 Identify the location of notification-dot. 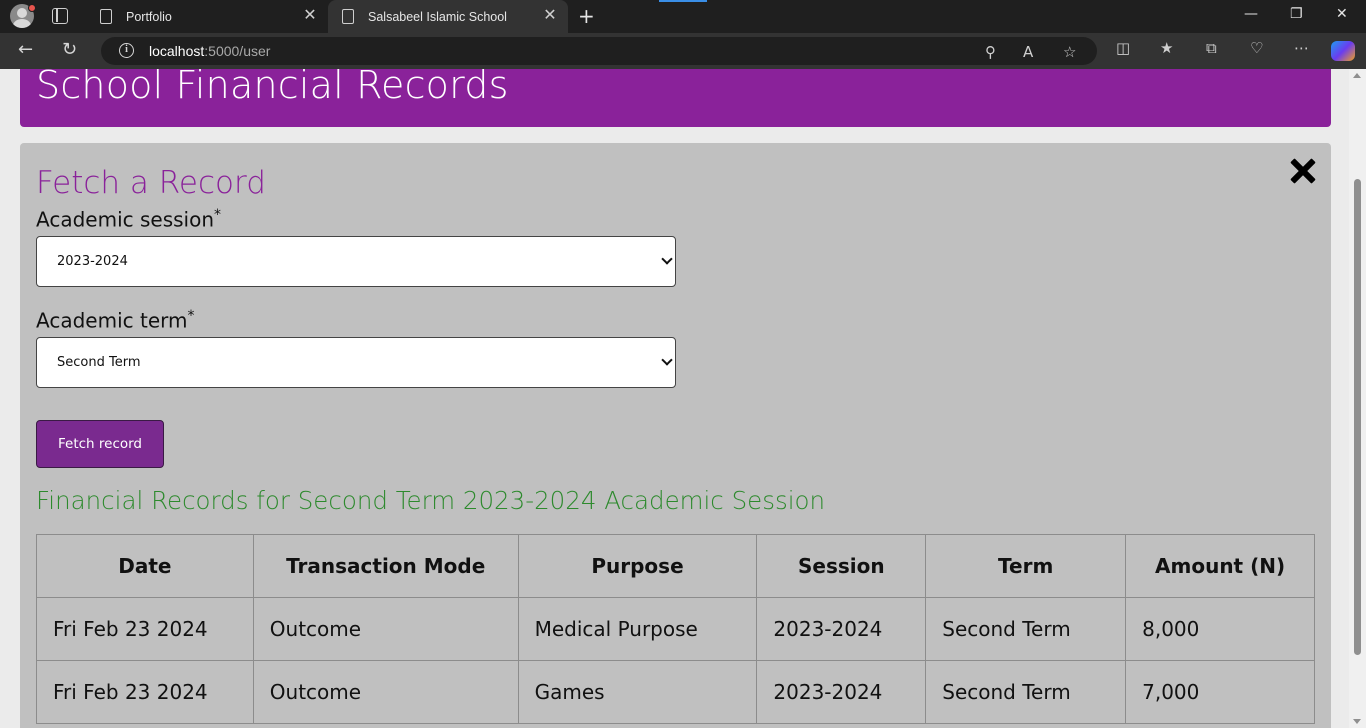
(32, 8).